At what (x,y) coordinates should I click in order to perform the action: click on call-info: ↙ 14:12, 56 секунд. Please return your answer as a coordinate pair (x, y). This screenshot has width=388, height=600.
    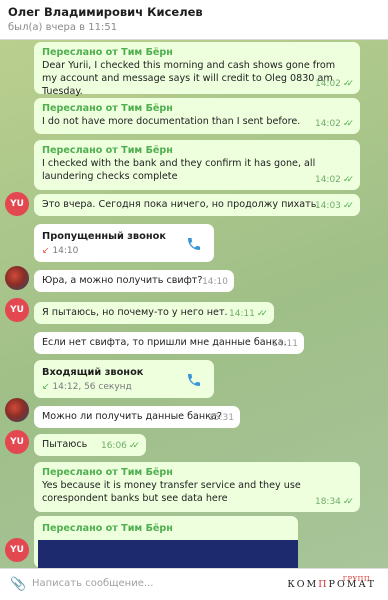
    Looking at the image, I should click on (124, 387).